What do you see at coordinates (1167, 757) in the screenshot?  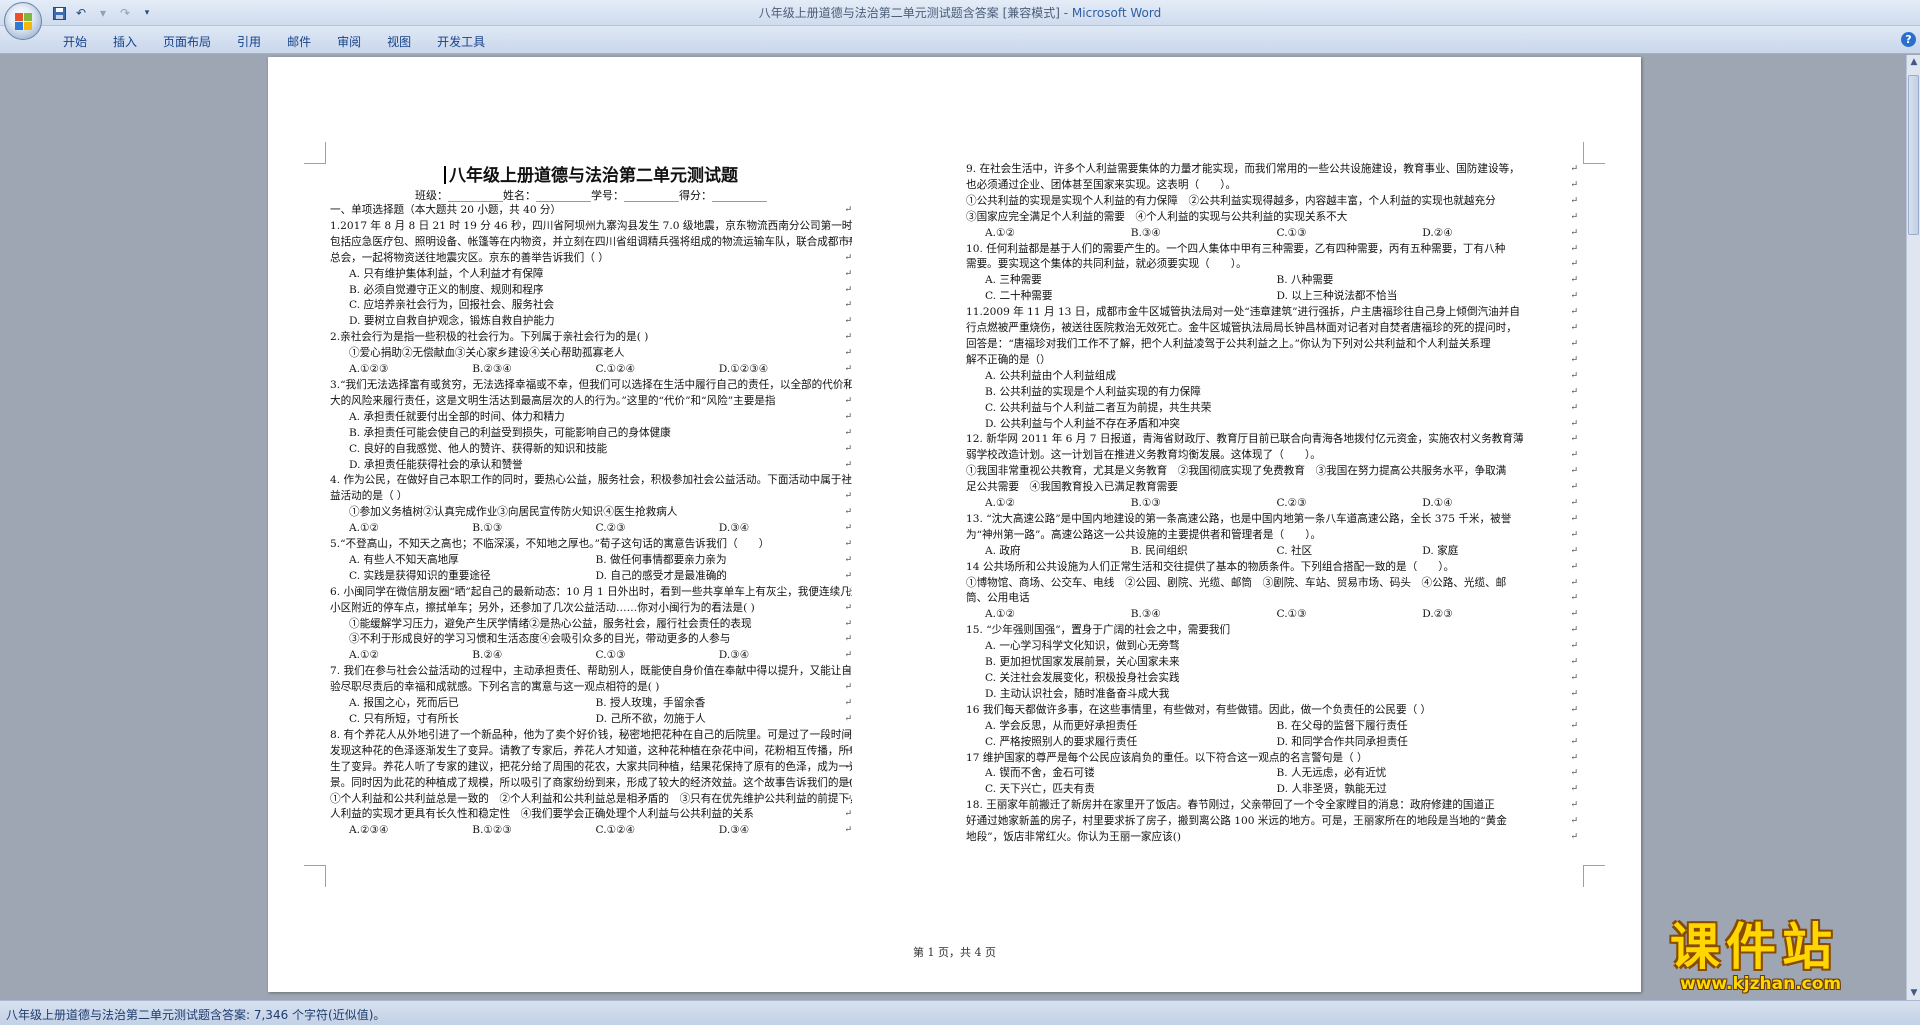 I see `line-text: 17 维护国家的尊严是每个公民应该肩负的重任。以下符合这一观点的名言警句是（ ）` at bounding box center [1167, 757].